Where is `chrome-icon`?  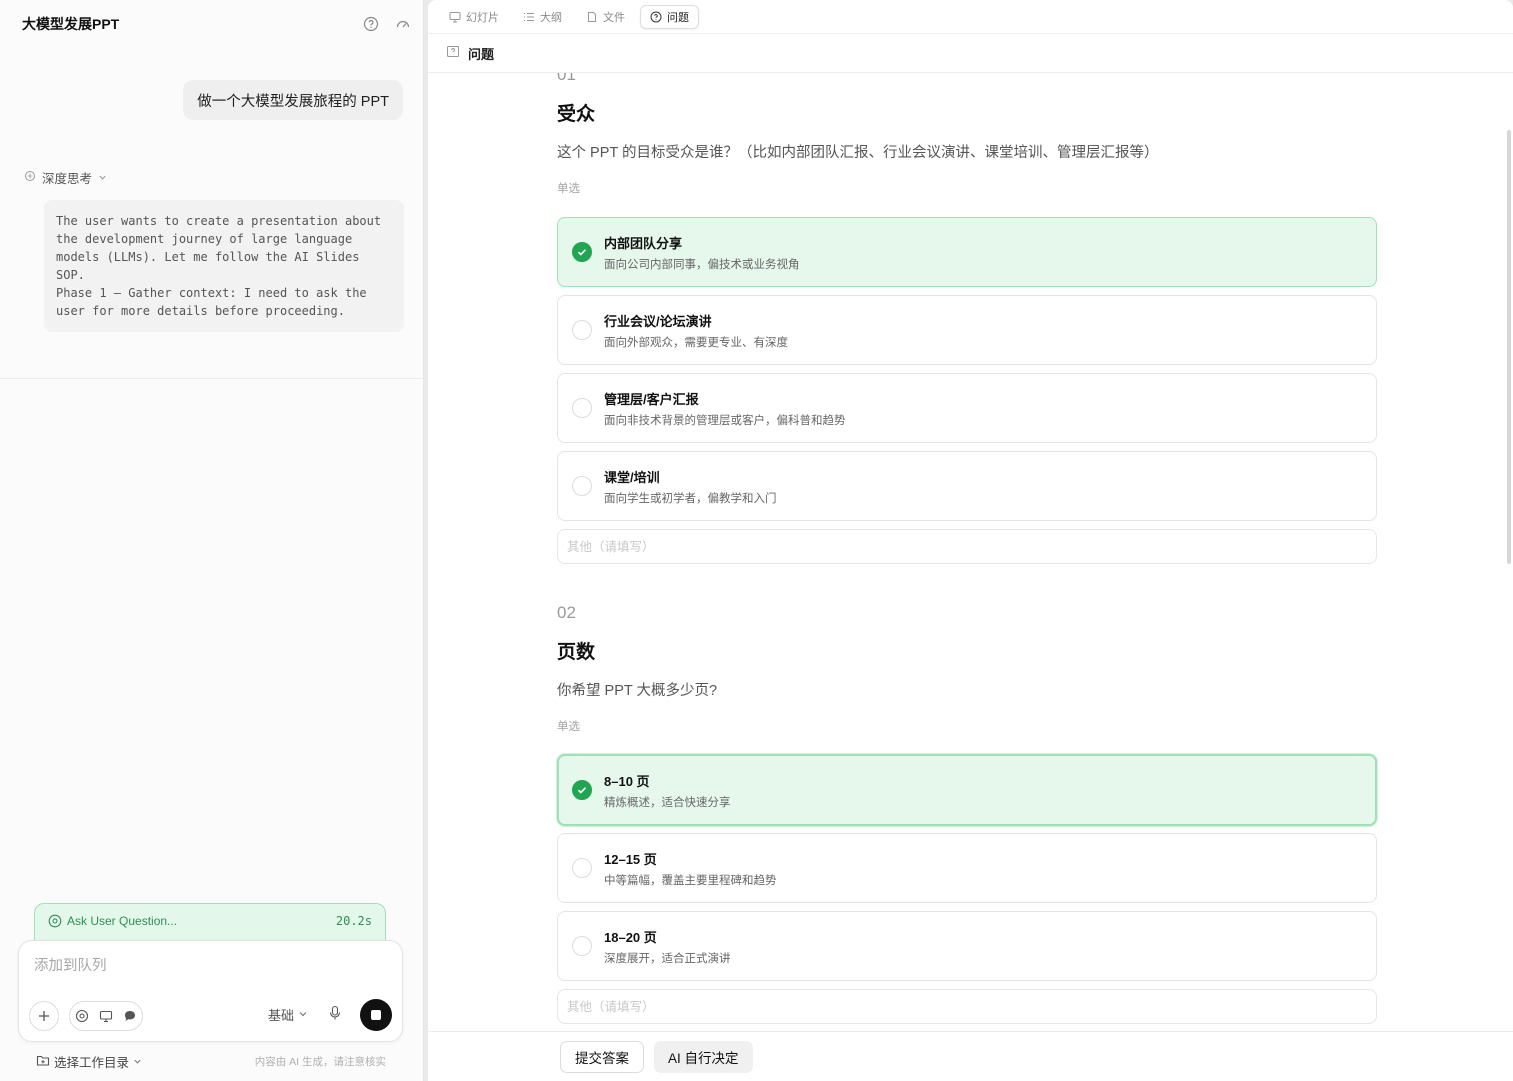
chrome-icon is located at coordinates (82, 1016).